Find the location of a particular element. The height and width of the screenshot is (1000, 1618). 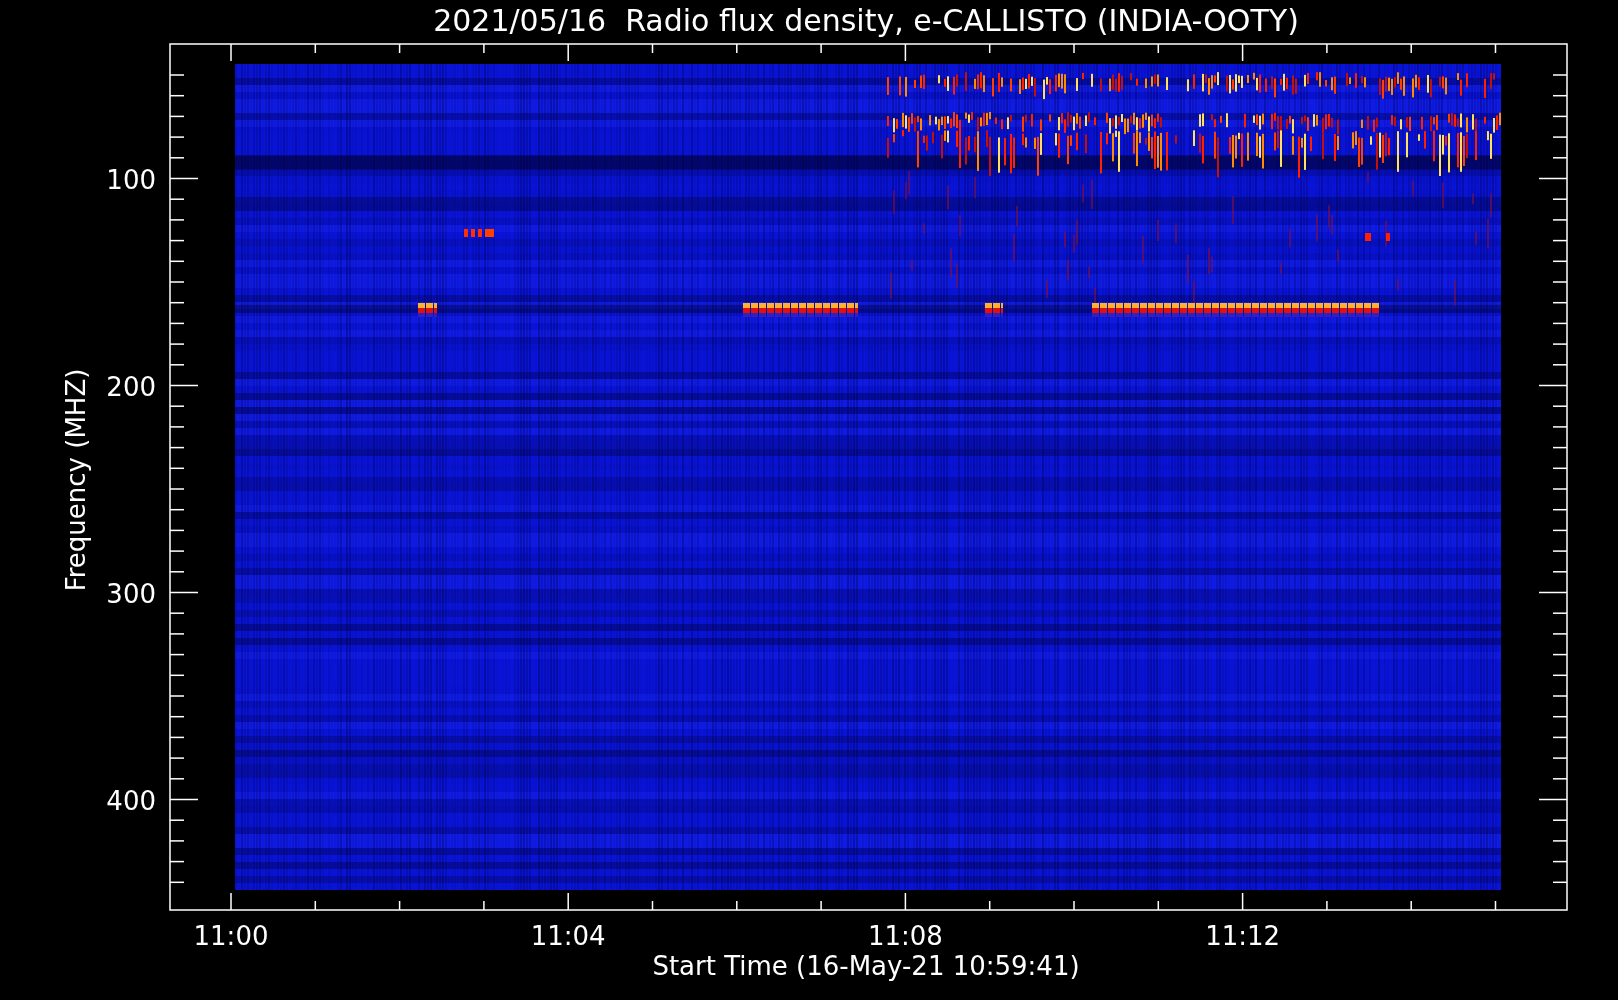

tick-label: 11:08 is located at coordinates (905, 936).